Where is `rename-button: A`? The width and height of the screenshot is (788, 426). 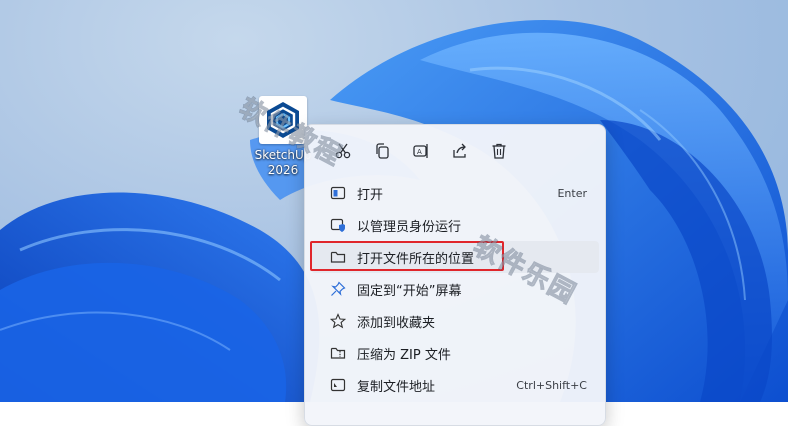
rename-button: A is located at coordinates (420, 151).